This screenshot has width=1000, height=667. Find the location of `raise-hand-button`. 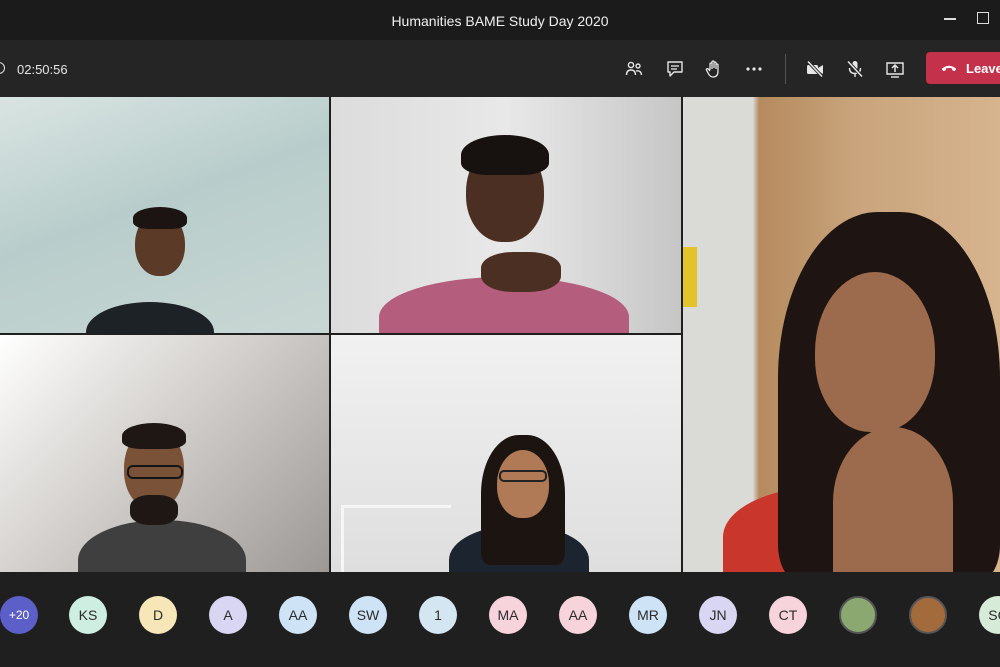

raise-hand-button is located at coordinates (714, 69).